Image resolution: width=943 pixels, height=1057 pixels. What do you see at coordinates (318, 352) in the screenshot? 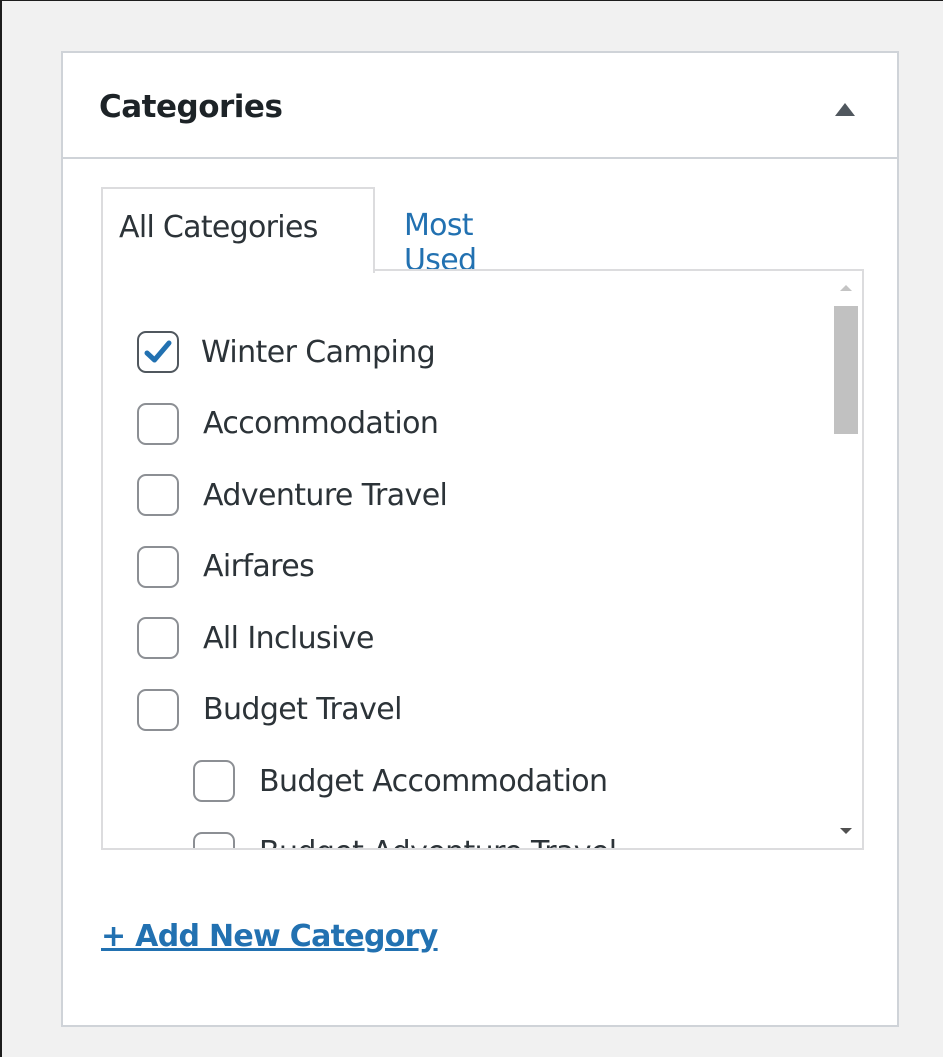
I see `category-label: Winter Camping` at bounding box center [318, 352].